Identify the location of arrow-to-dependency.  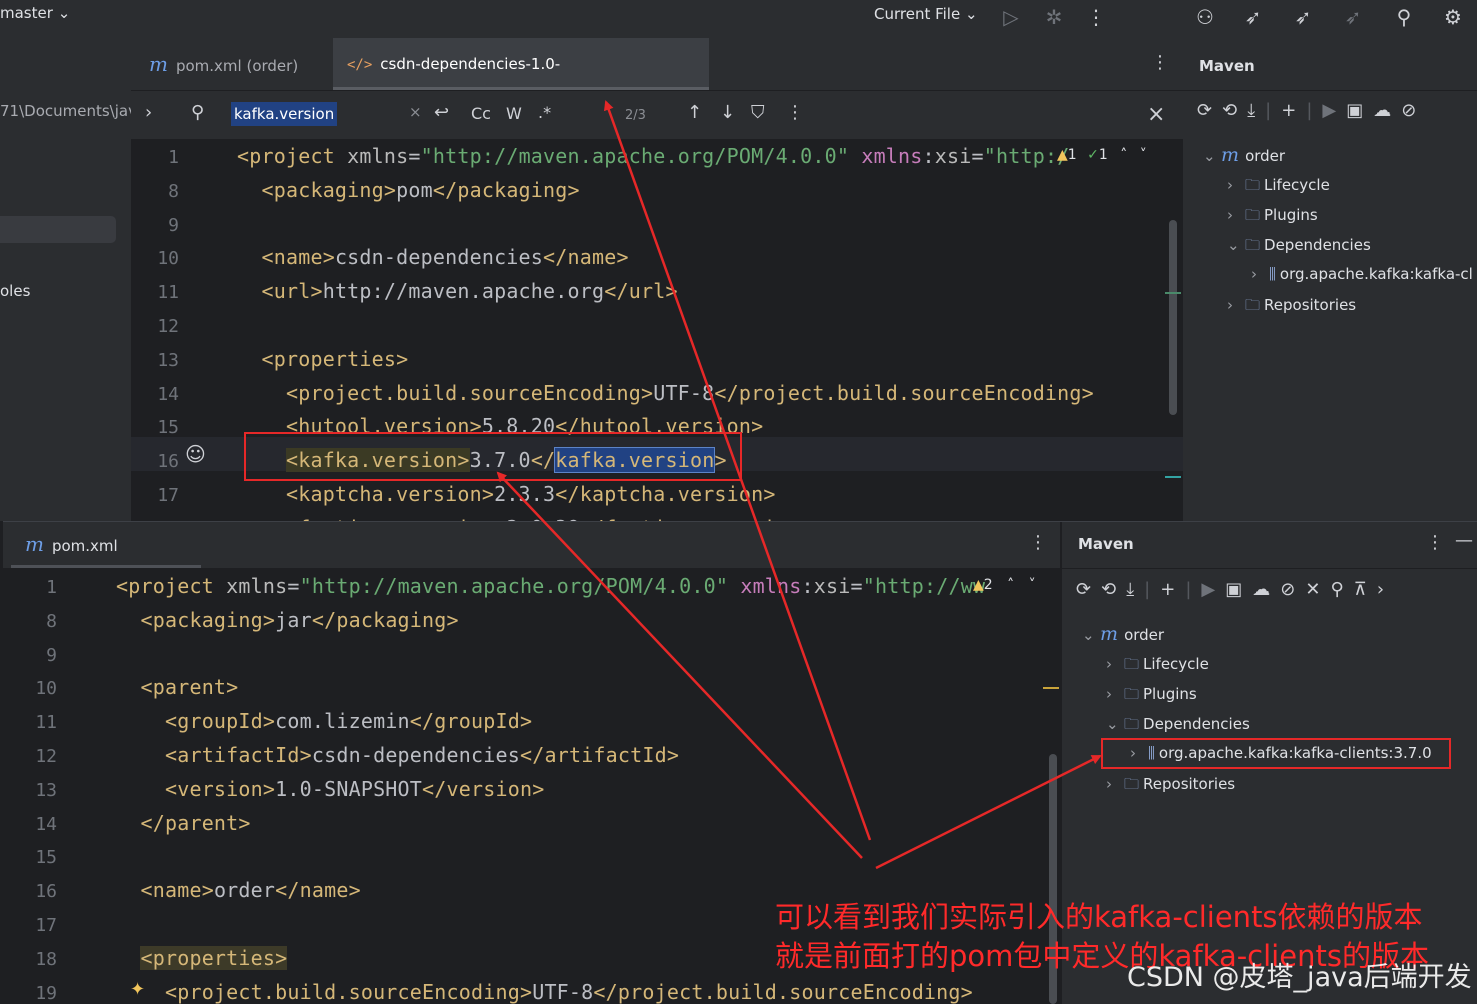
(988, 812).